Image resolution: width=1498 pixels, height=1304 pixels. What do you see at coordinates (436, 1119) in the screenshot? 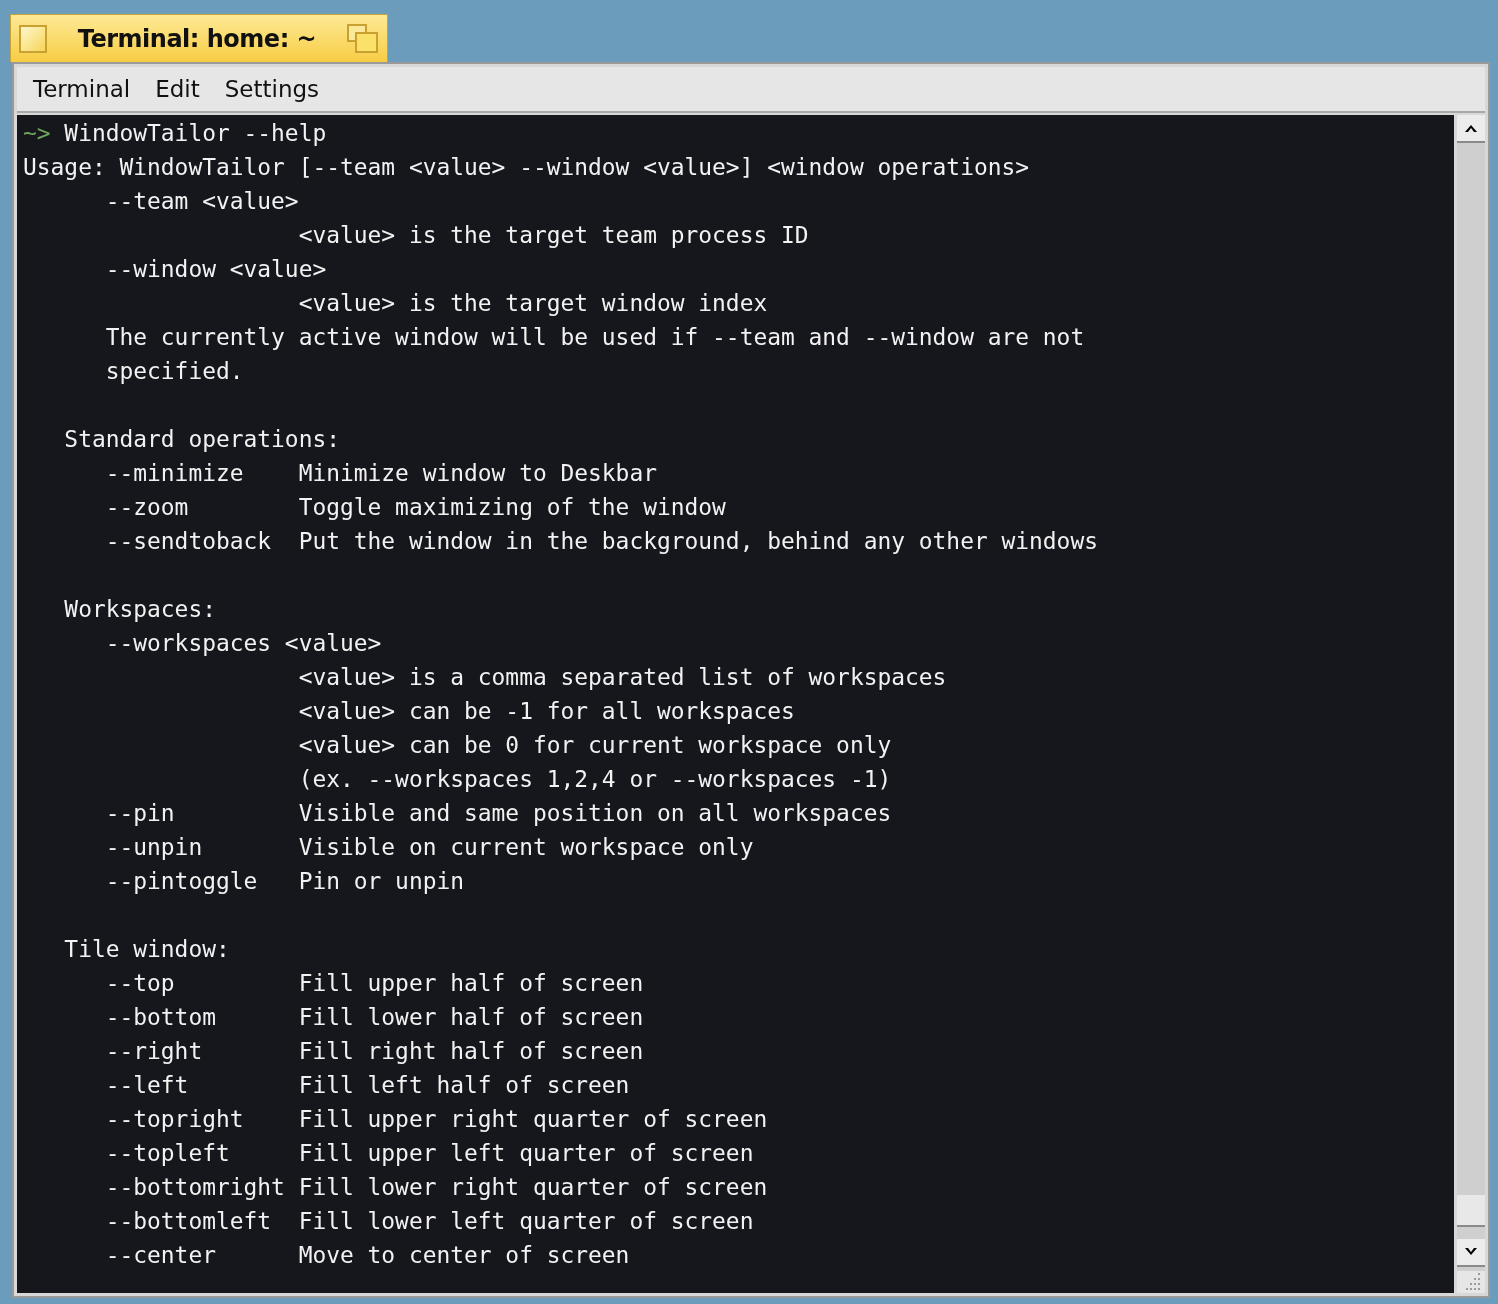
I see `output-line: --topright Fill upper right quarter of screen` at bounding box center [436, 1119].